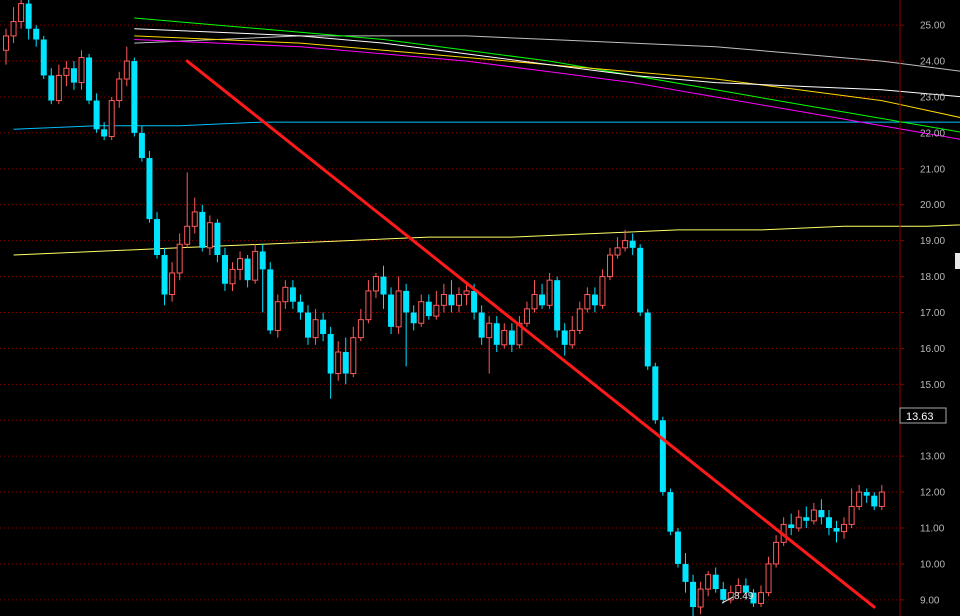 The height and width of the screenshot is (616, 960). What do you see at coordinates (932, 62) in the screenshot?
I see `y-tick-label: 24.00` at bounding box center [932, 62].